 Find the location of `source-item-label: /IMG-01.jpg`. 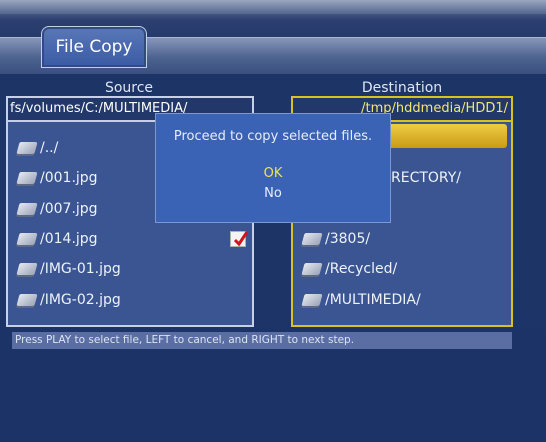

source-item-label: /IMG-01.jpg is located at coordinates (80, 269).